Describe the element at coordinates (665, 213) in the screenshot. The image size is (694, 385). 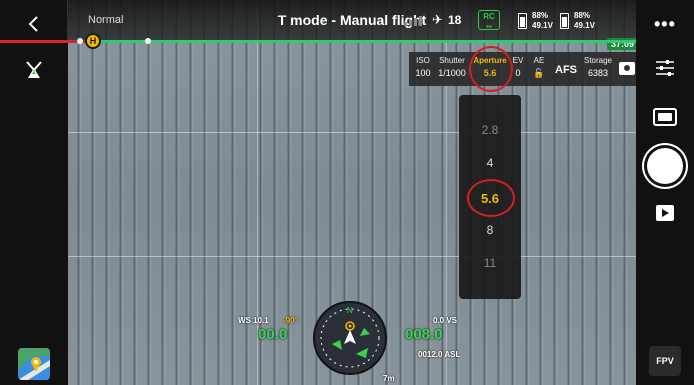
I see `playback-button` at that location.